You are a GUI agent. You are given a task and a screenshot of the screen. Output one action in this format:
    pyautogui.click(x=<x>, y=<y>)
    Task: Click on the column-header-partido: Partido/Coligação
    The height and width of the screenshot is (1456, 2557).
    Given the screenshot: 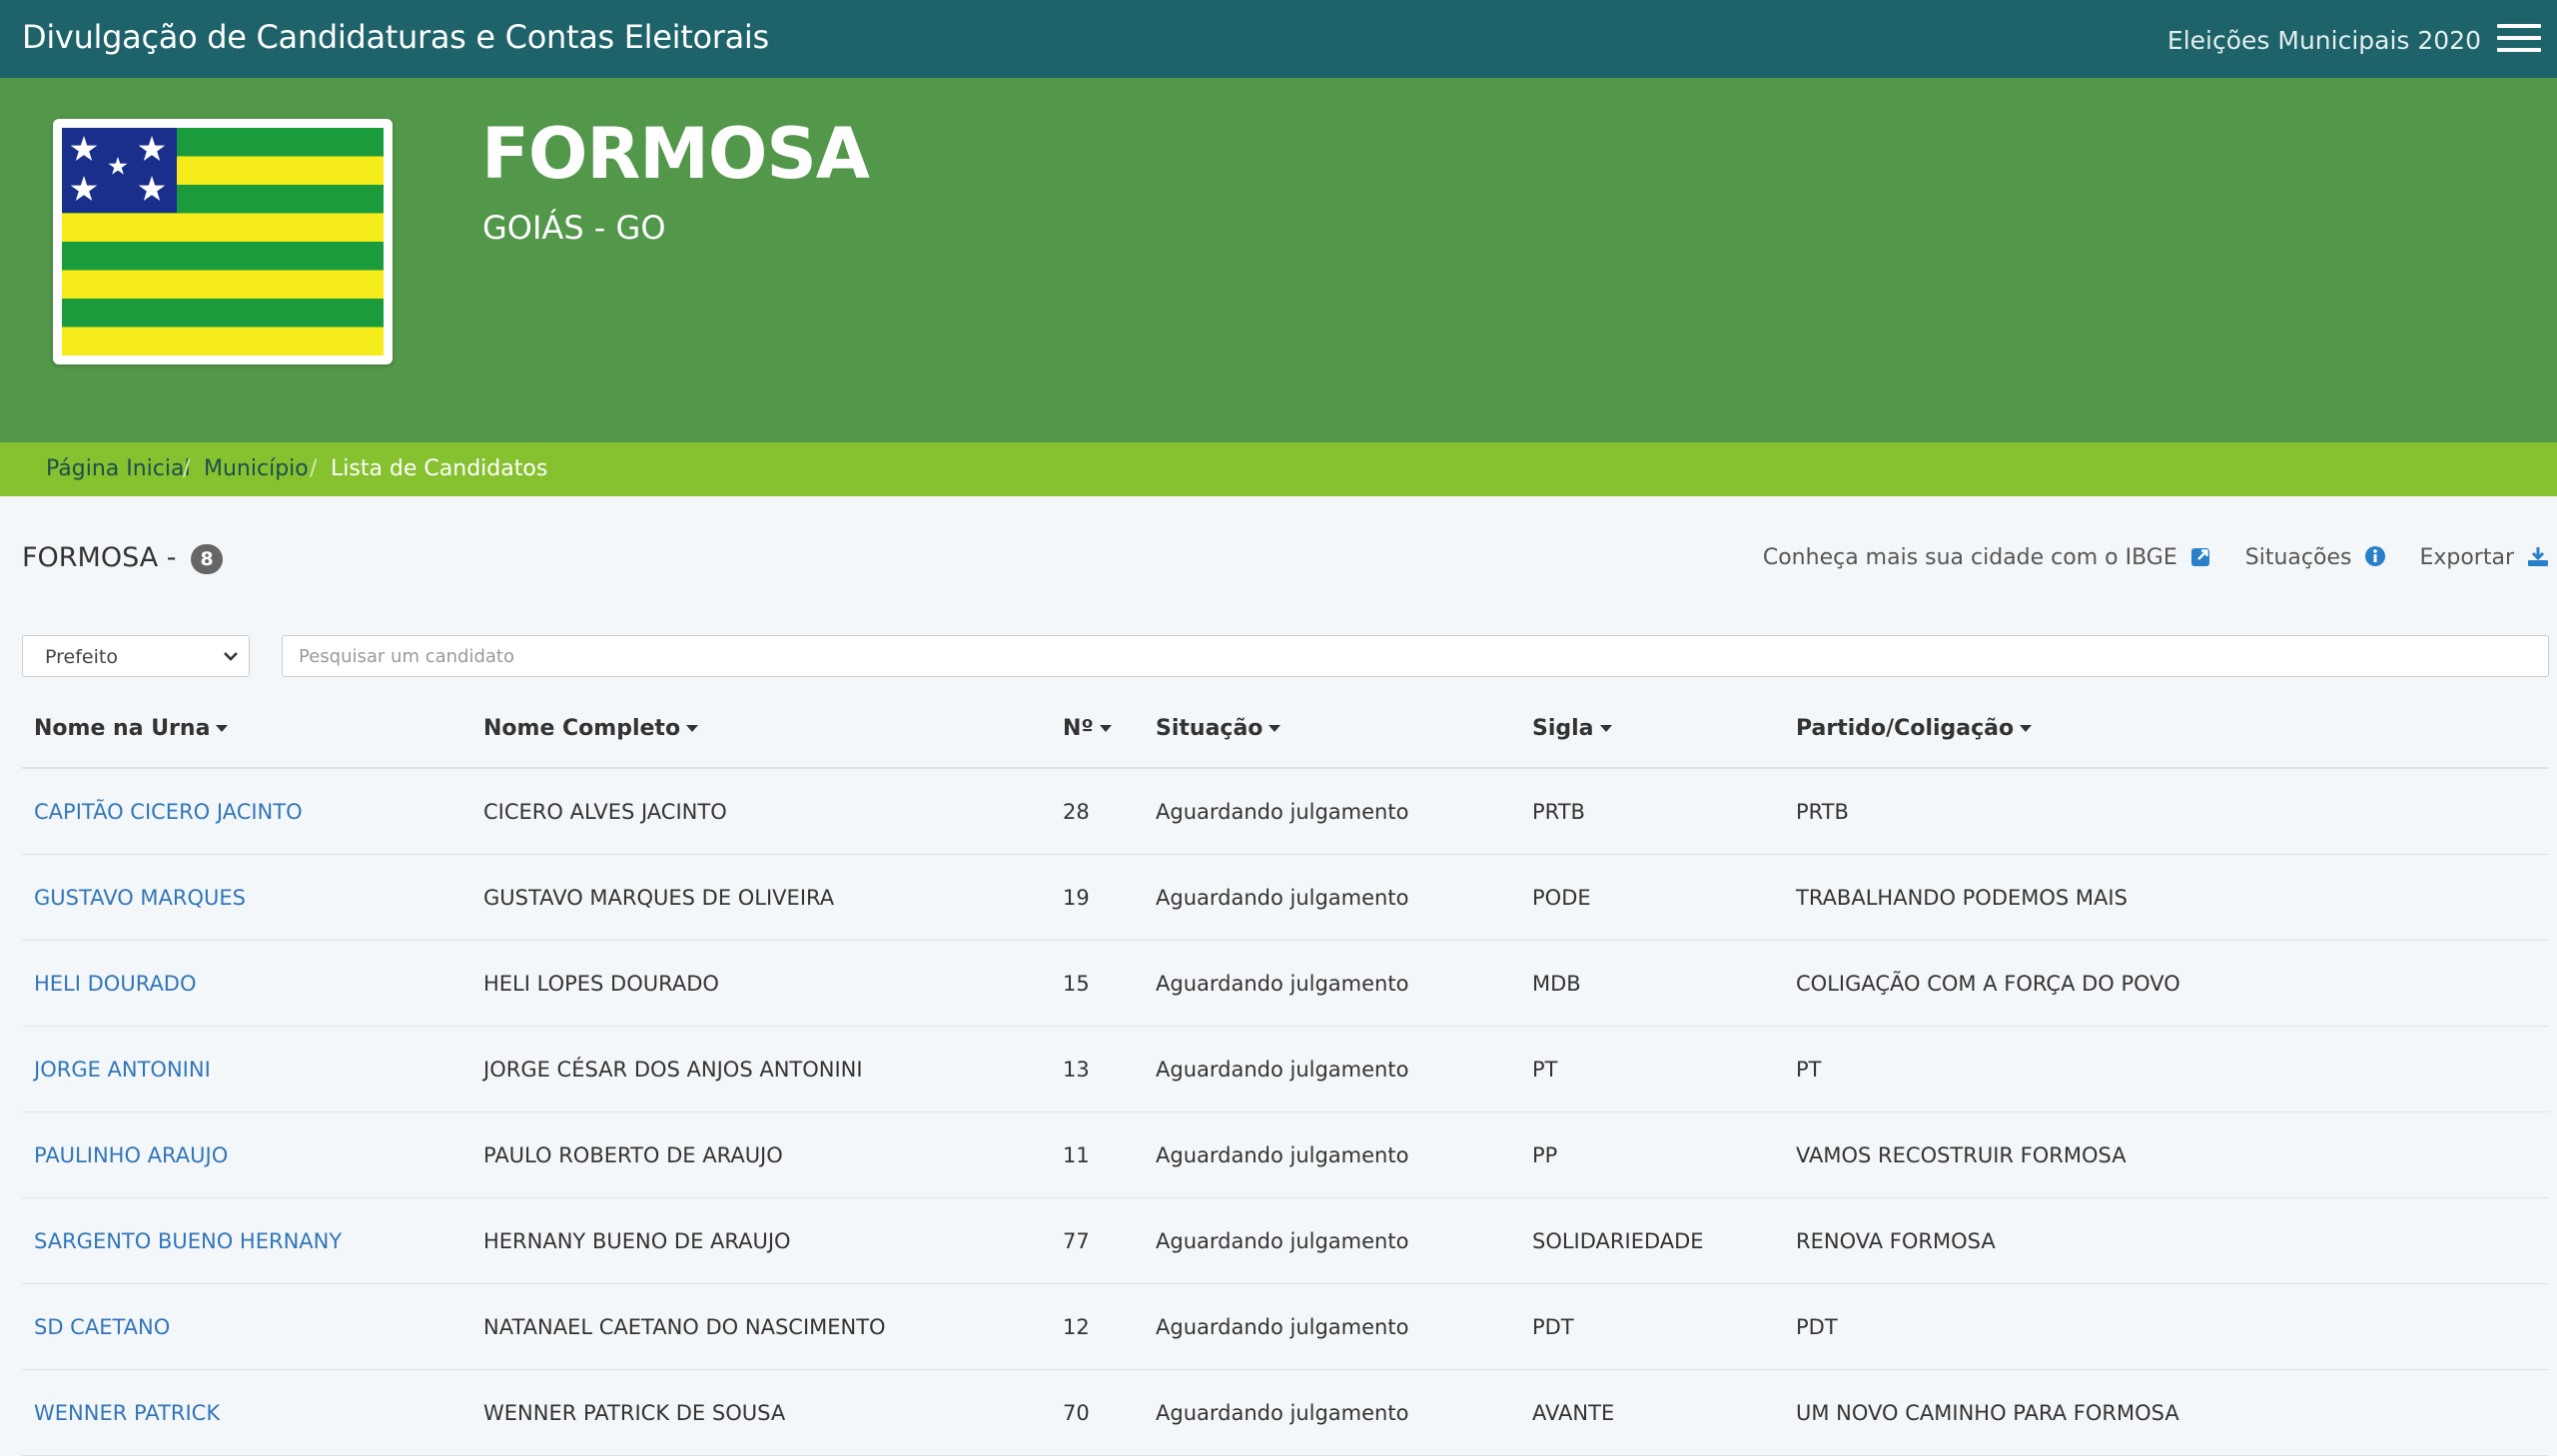 What is the action you would take?
    pyautogui.click(x=2166, y=729)
    